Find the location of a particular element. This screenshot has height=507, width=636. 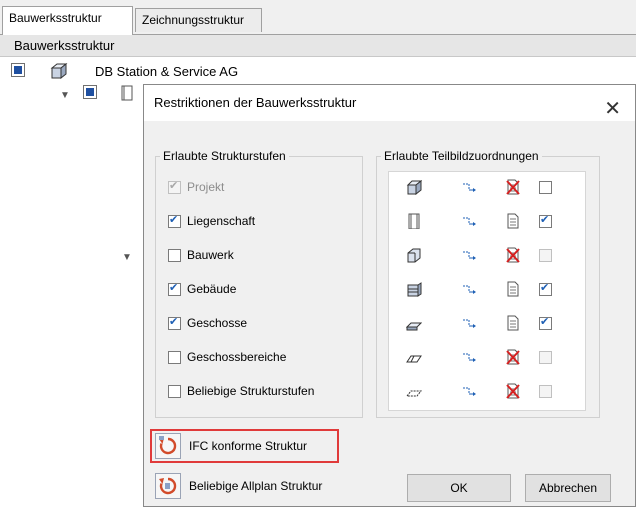

allplan-structure-button is located at coordinates (168, 486).